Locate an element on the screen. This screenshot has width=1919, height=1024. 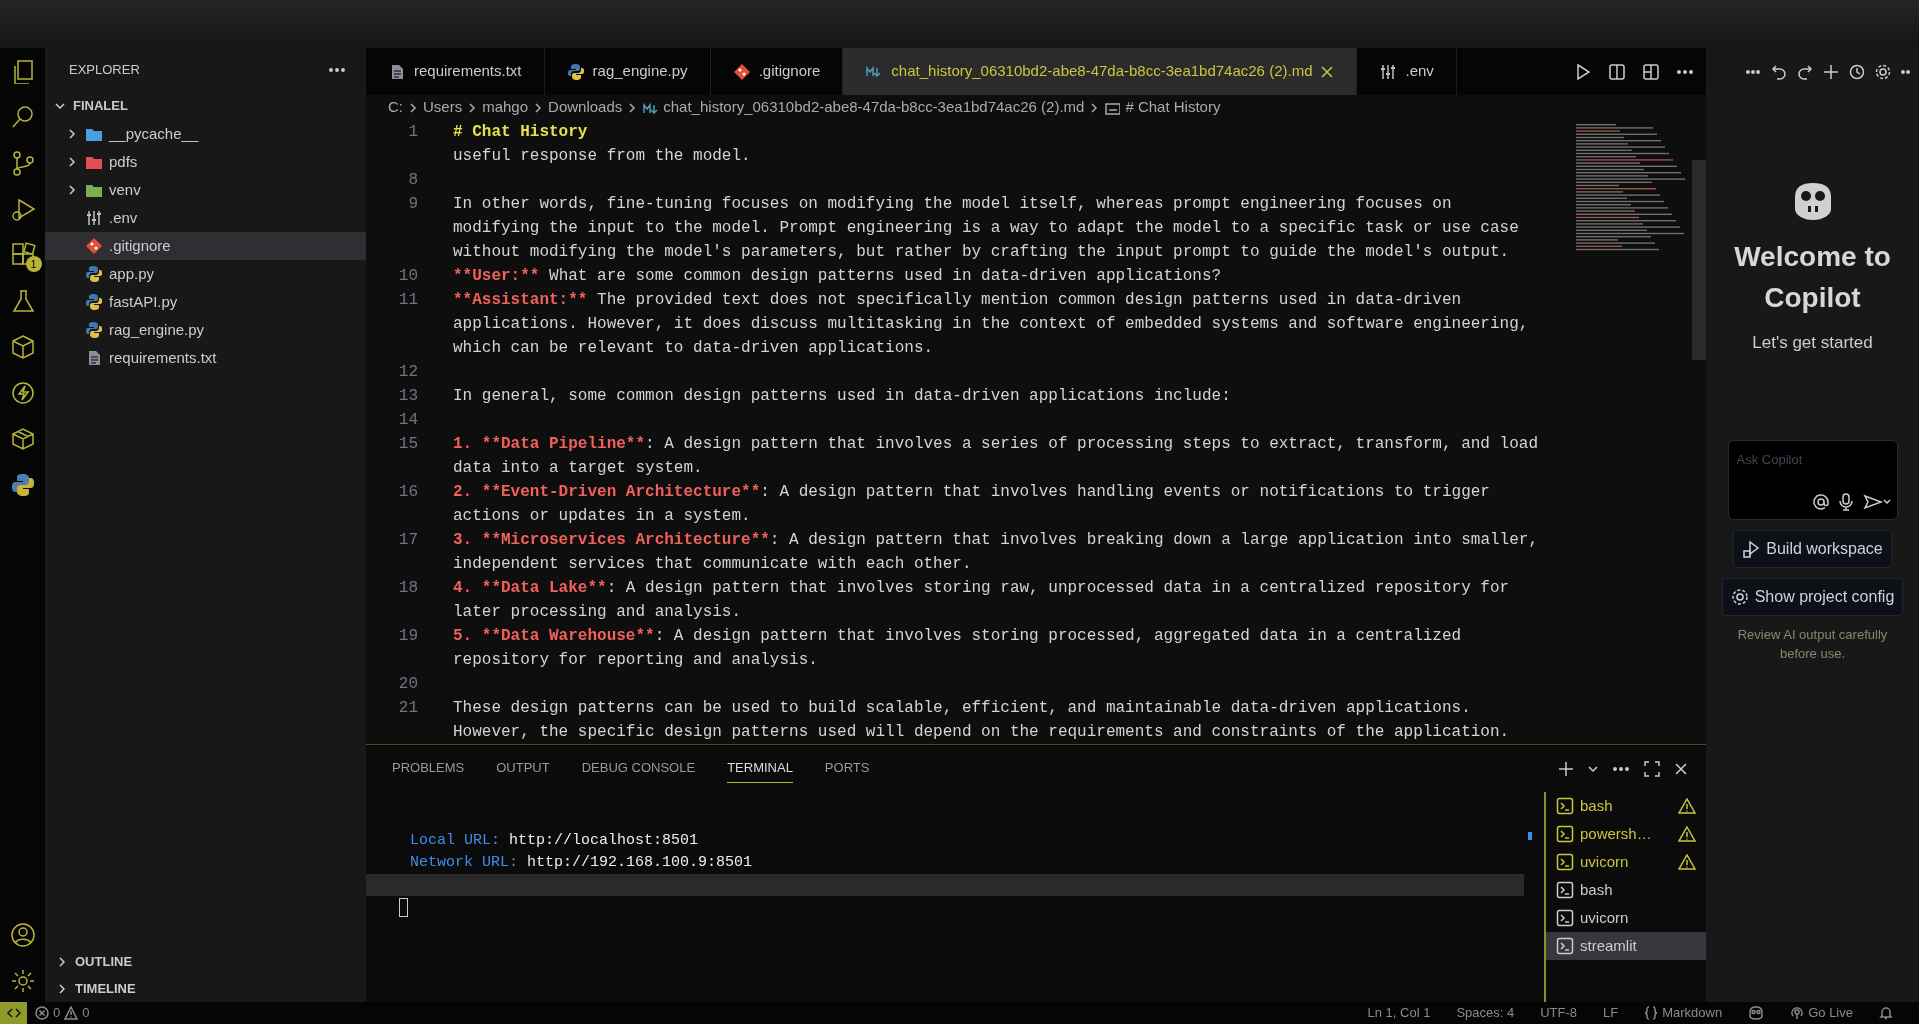
blocks-icon is located at coordinates (22, 255).